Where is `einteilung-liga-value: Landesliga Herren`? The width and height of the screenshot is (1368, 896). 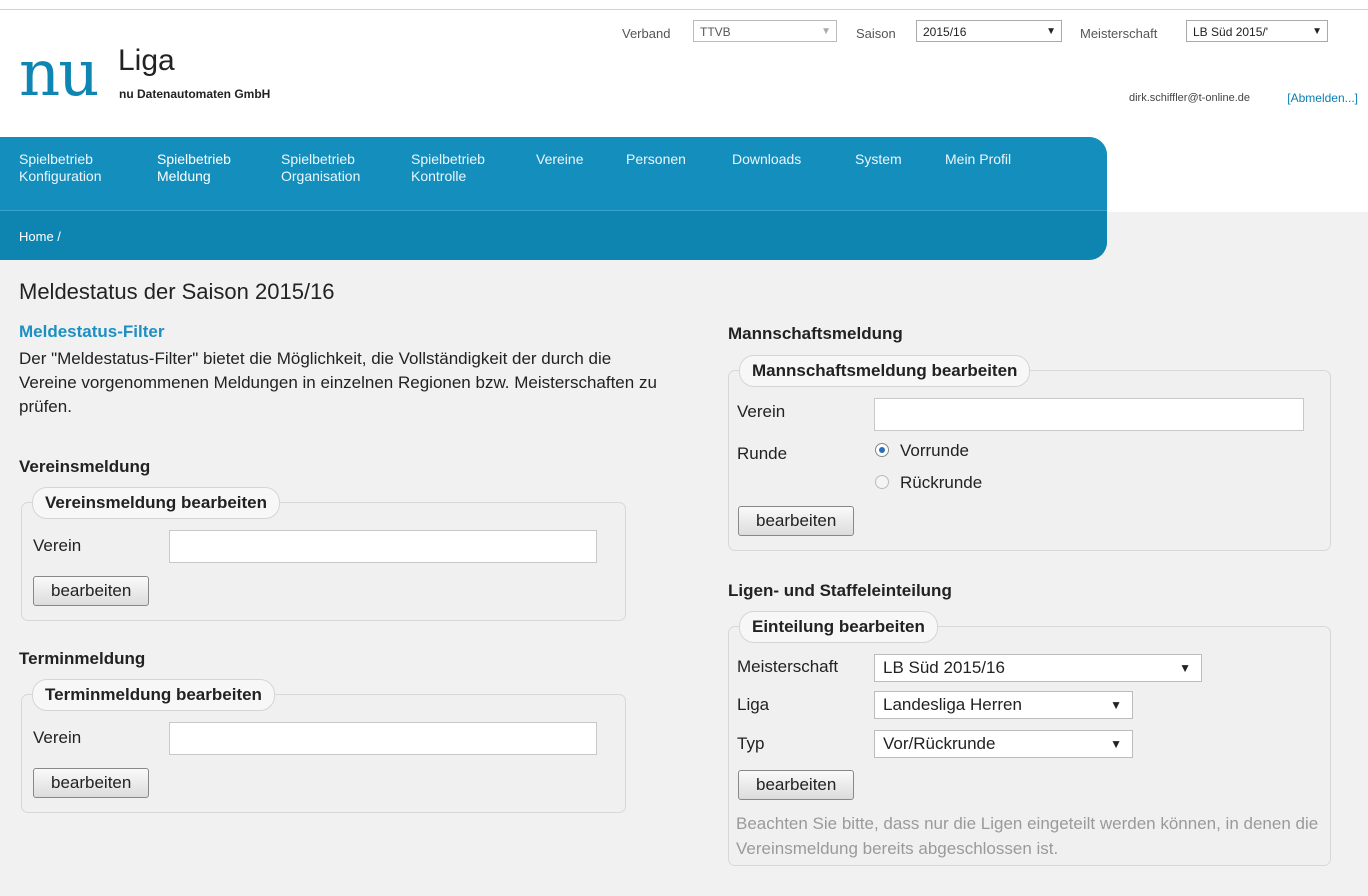 einteilung-liga-value: Landesliga Herren is located at coordinates (952, 704).